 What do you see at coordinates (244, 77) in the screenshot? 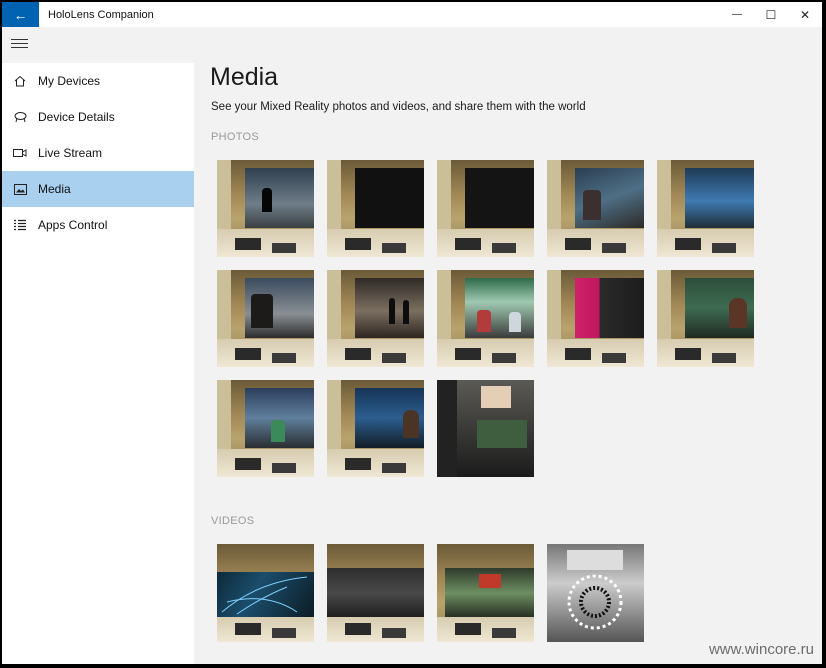
I see `page-title: Media` at bounding box center [244, 77].